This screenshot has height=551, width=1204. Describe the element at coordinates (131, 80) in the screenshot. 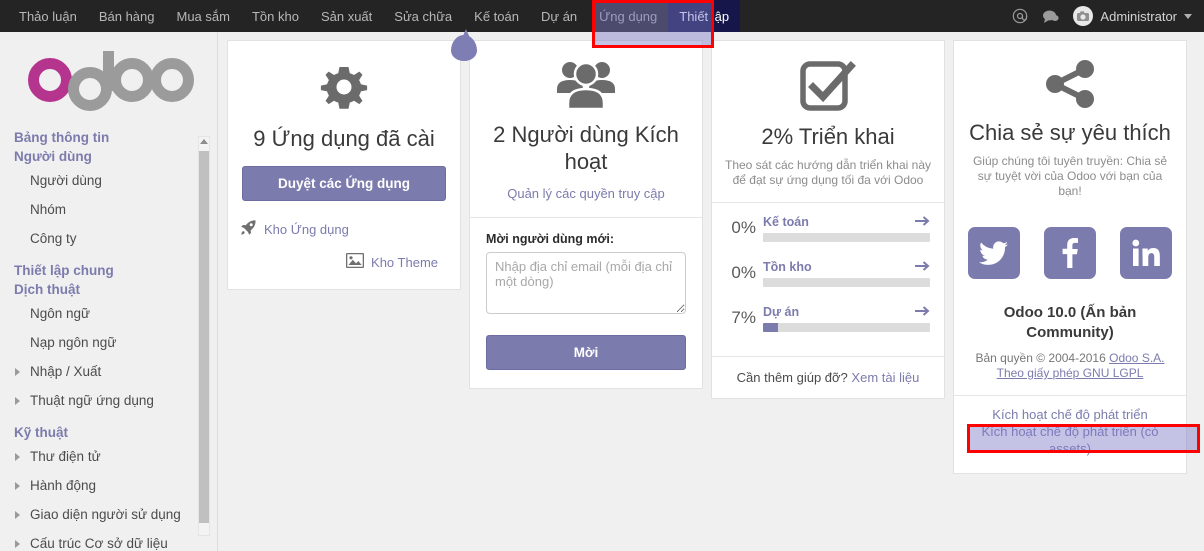

I see `logo-letter-o2` at that location.